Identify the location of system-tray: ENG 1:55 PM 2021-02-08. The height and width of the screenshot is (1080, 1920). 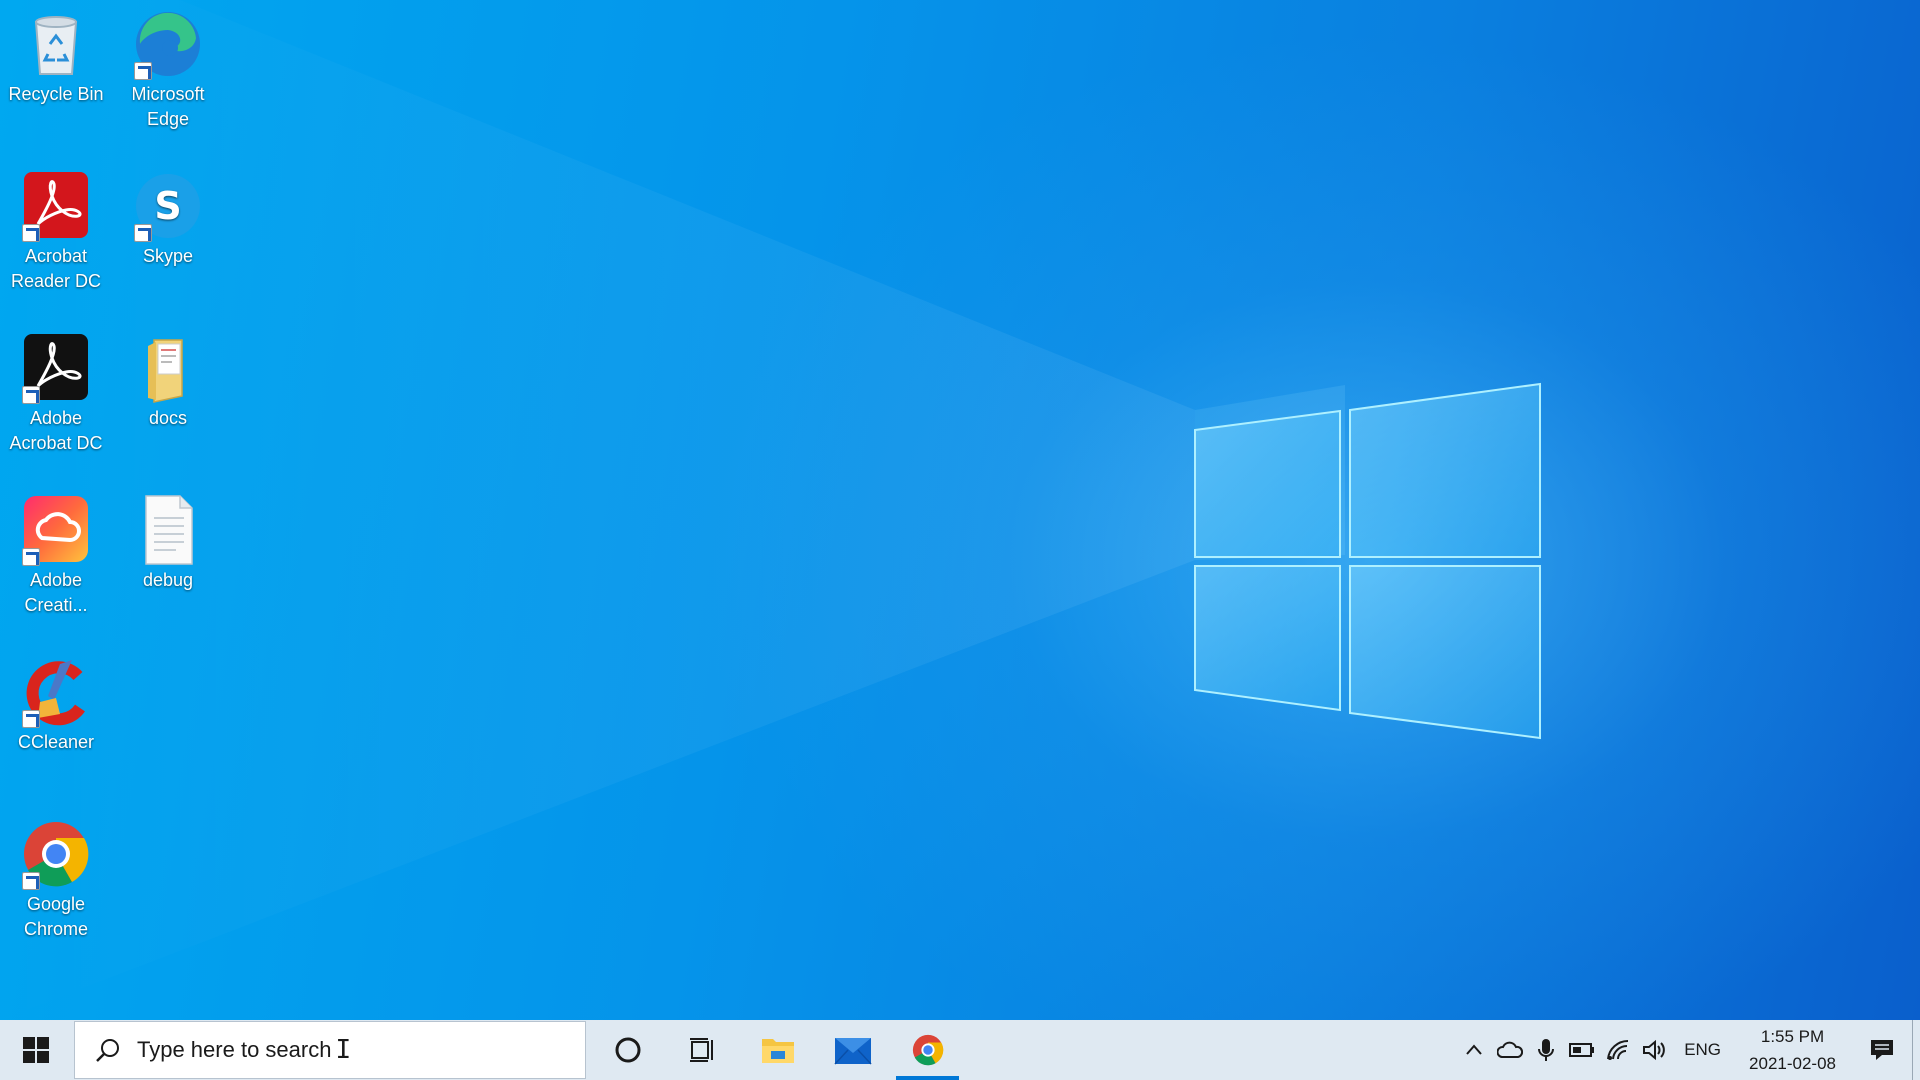
(1688, 1050).